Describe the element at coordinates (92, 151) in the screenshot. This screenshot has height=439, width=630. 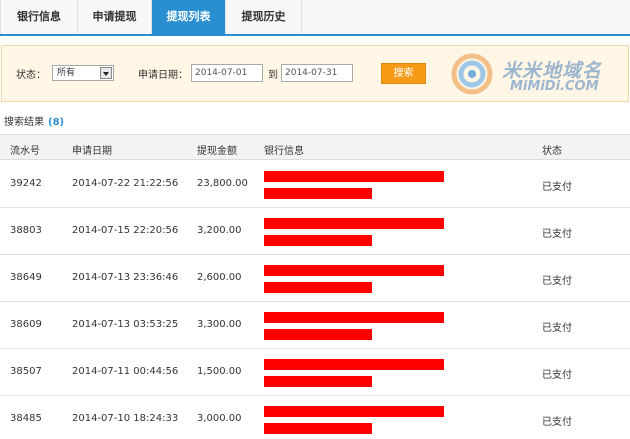
I see `col-header-date: 申请日期` at that location.